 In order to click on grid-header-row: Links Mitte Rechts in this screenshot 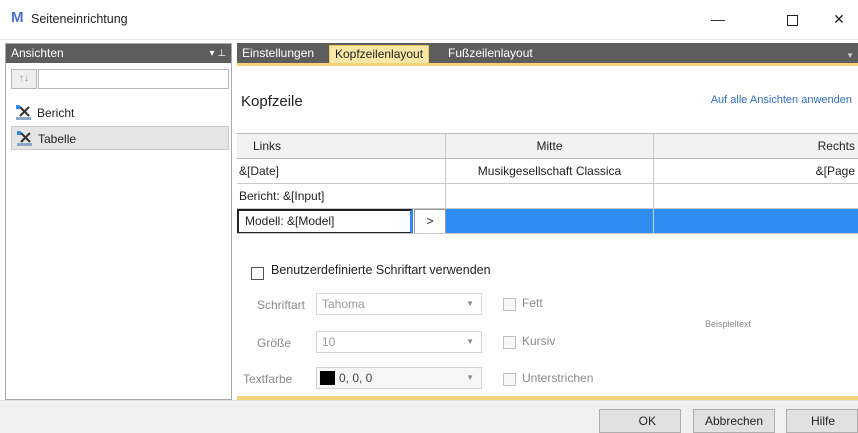, I will do `click(547, 146)`.